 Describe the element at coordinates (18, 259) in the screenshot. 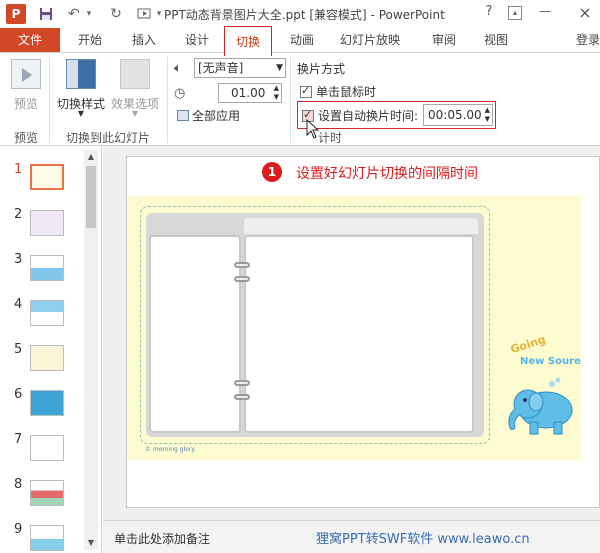

I see `slide-number: 3` at that location.